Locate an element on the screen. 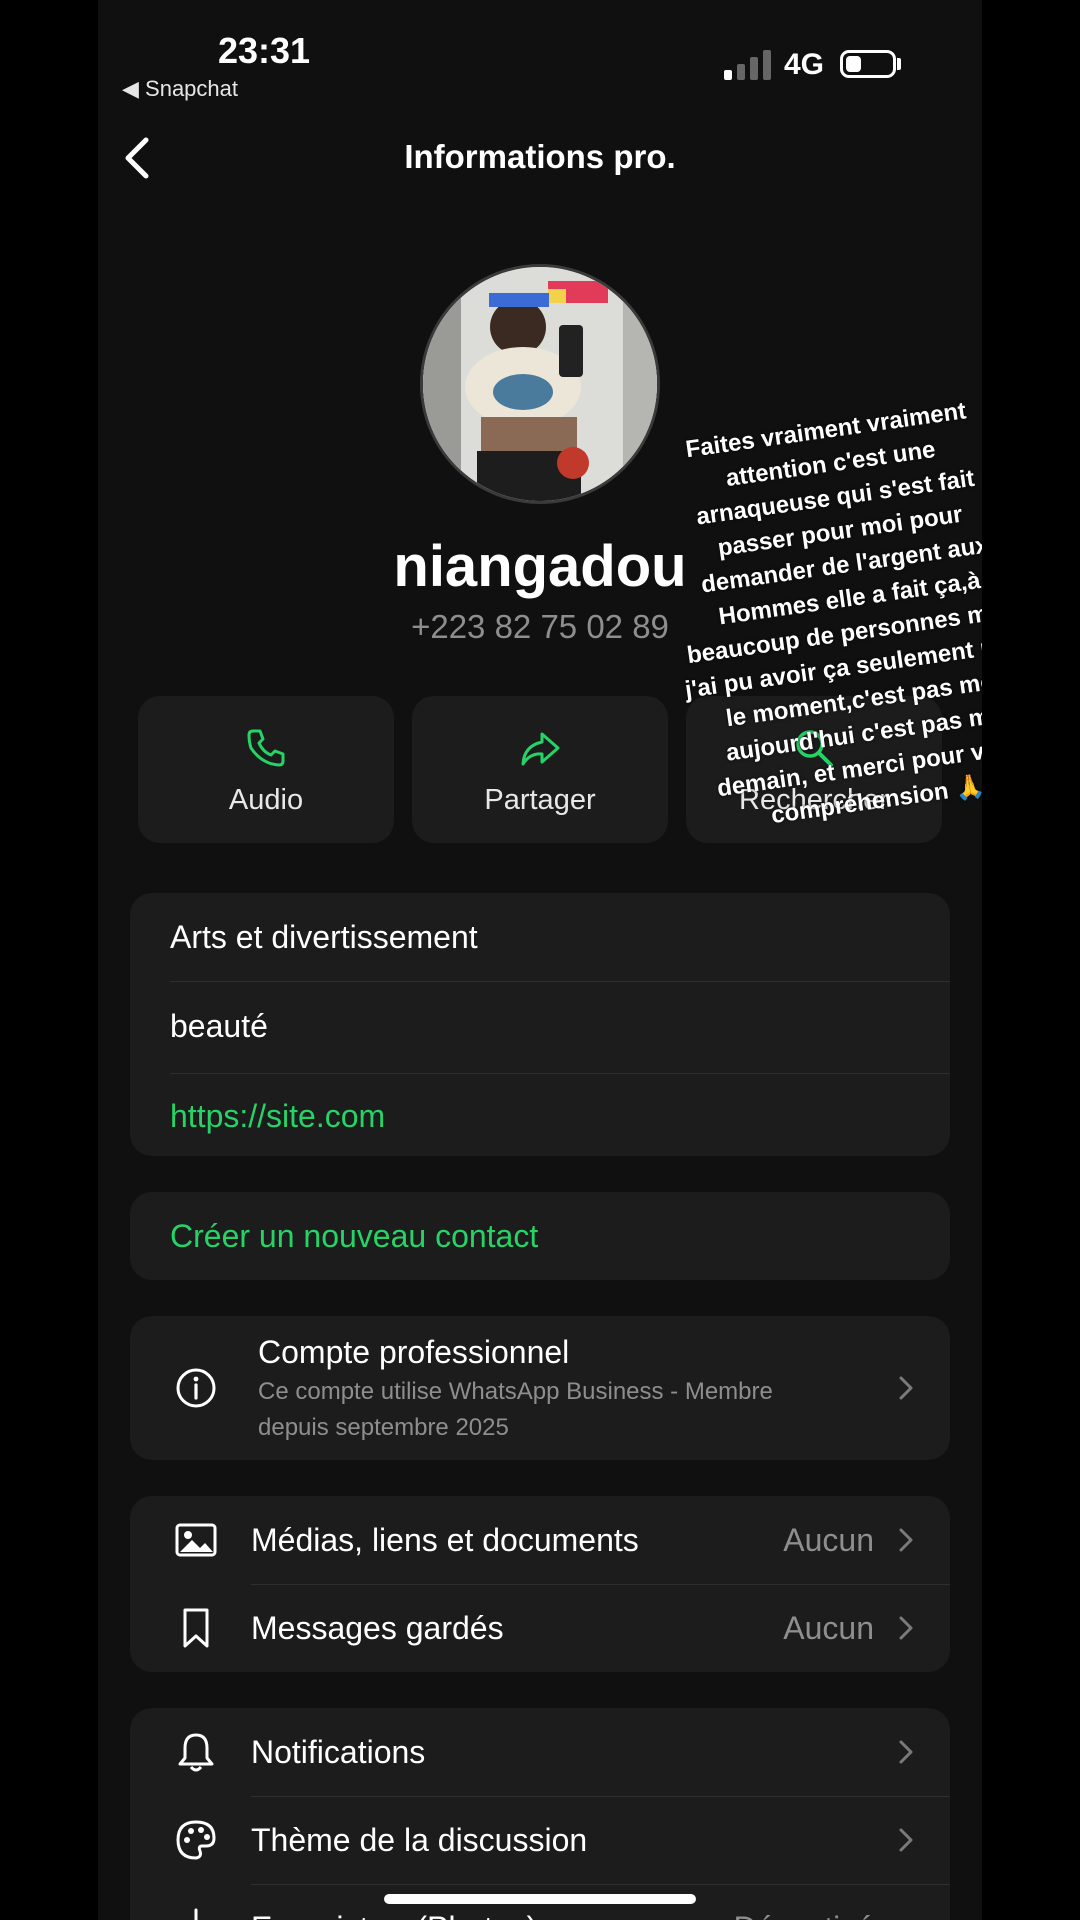  create-contact-link: Créer un nouveau contact is located at coordinates (354, 1236).